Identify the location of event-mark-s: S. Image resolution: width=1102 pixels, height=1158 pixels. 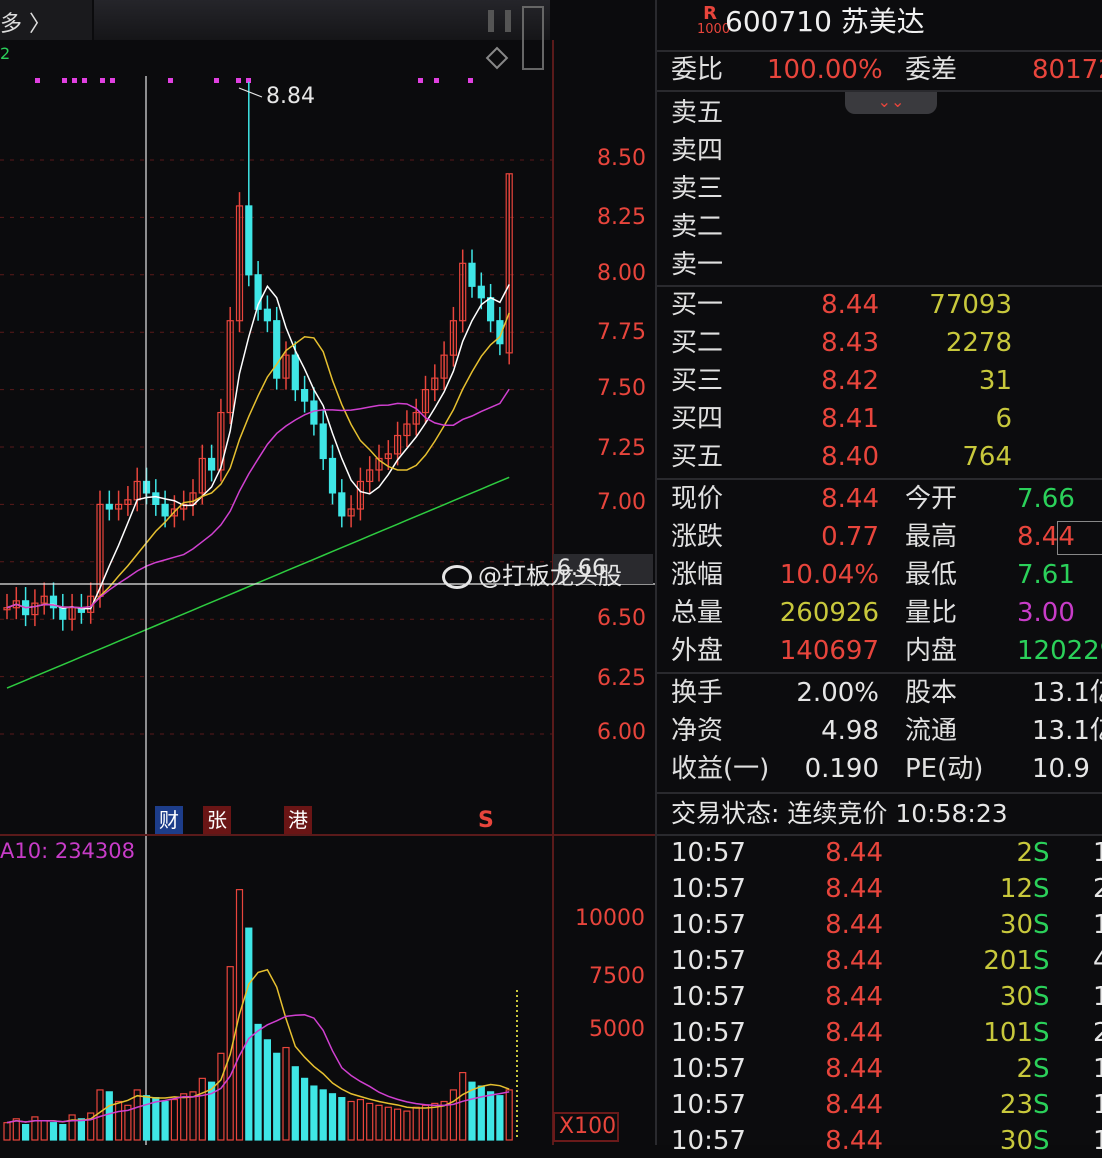
(486, 820).